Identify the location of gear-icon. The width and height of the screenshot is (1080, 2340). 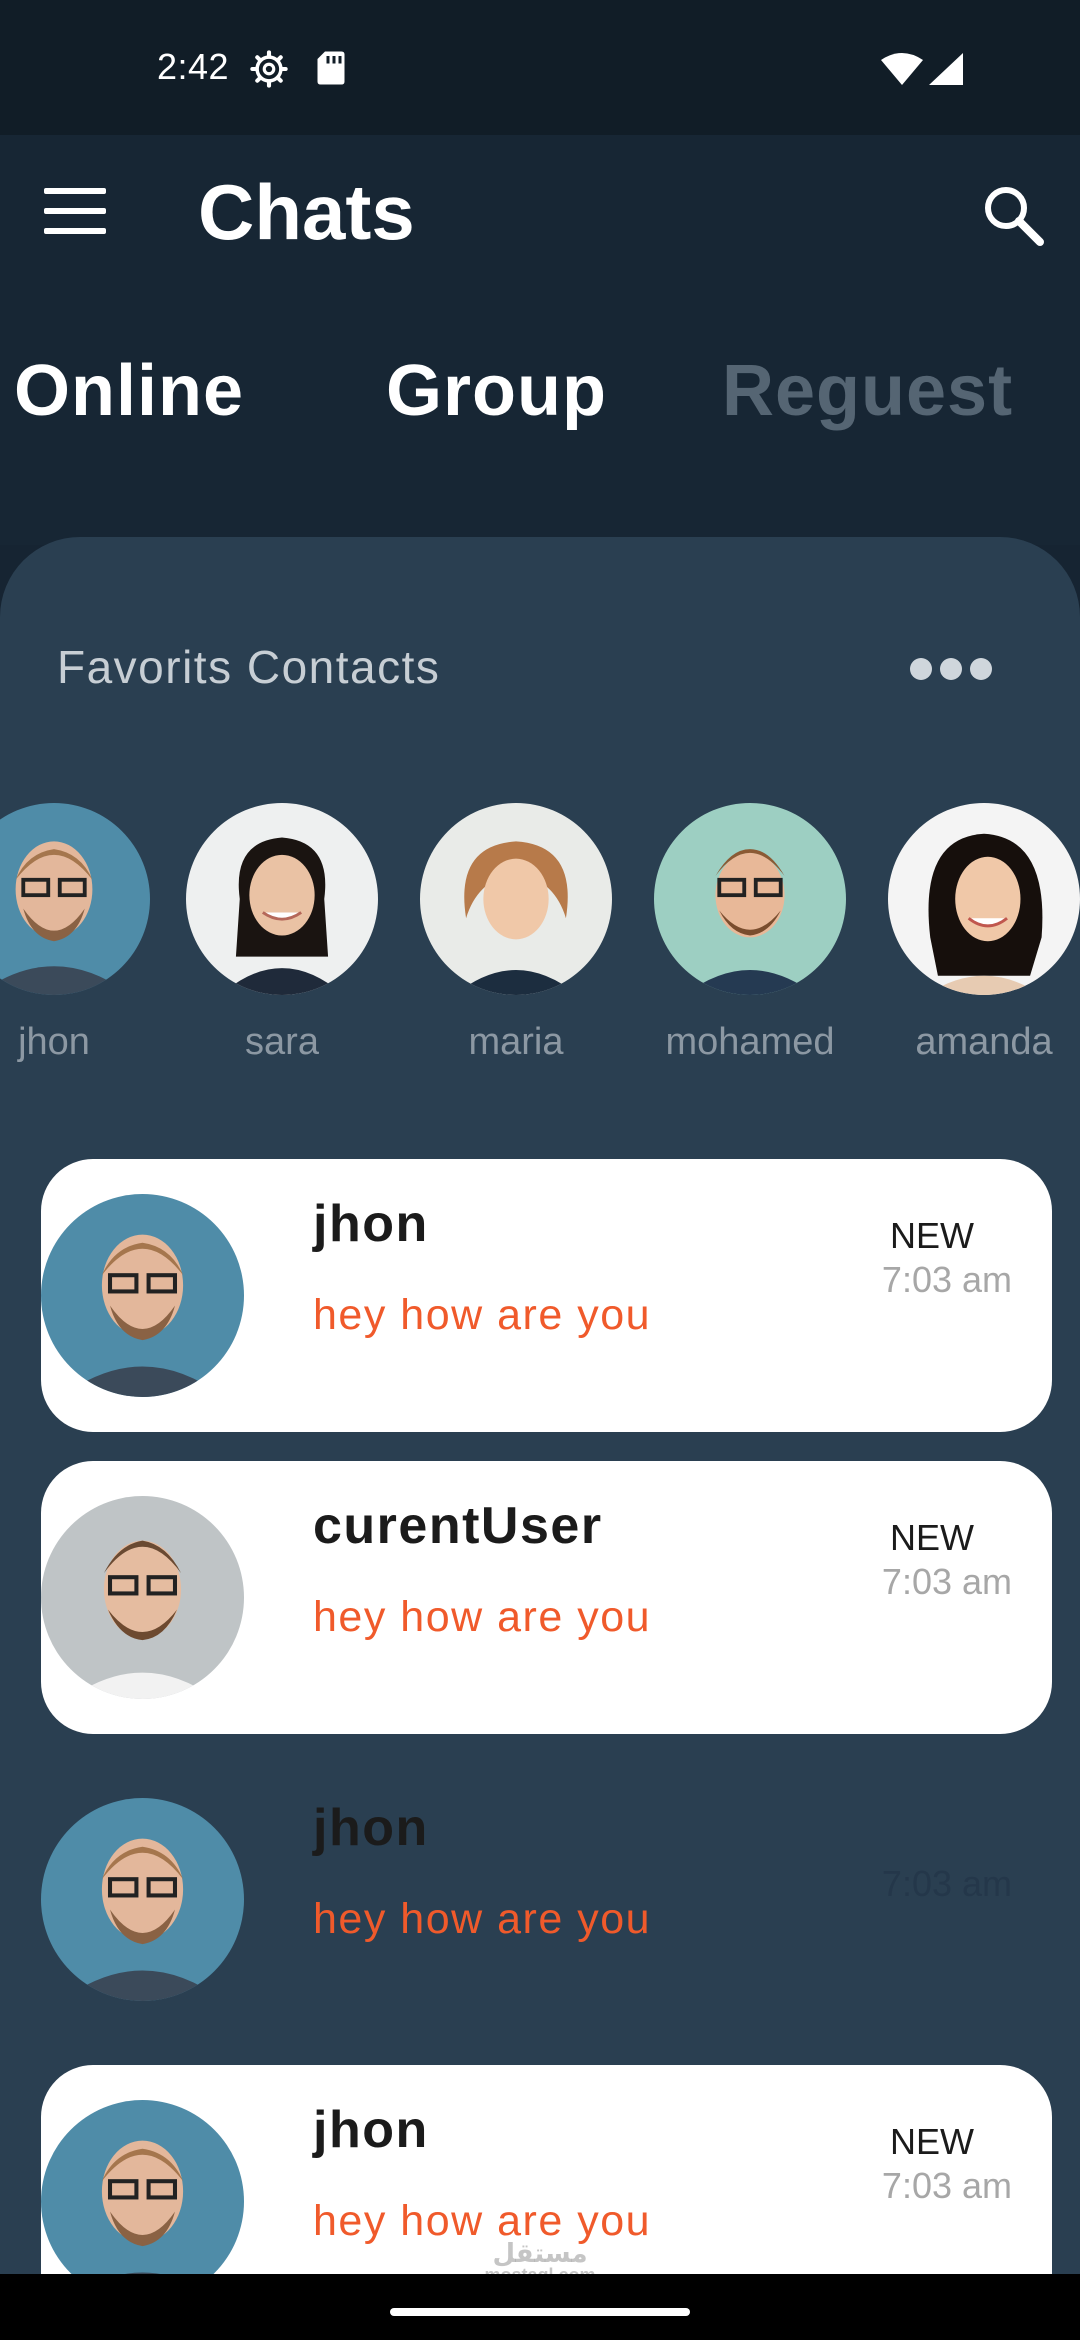
(269, 71).